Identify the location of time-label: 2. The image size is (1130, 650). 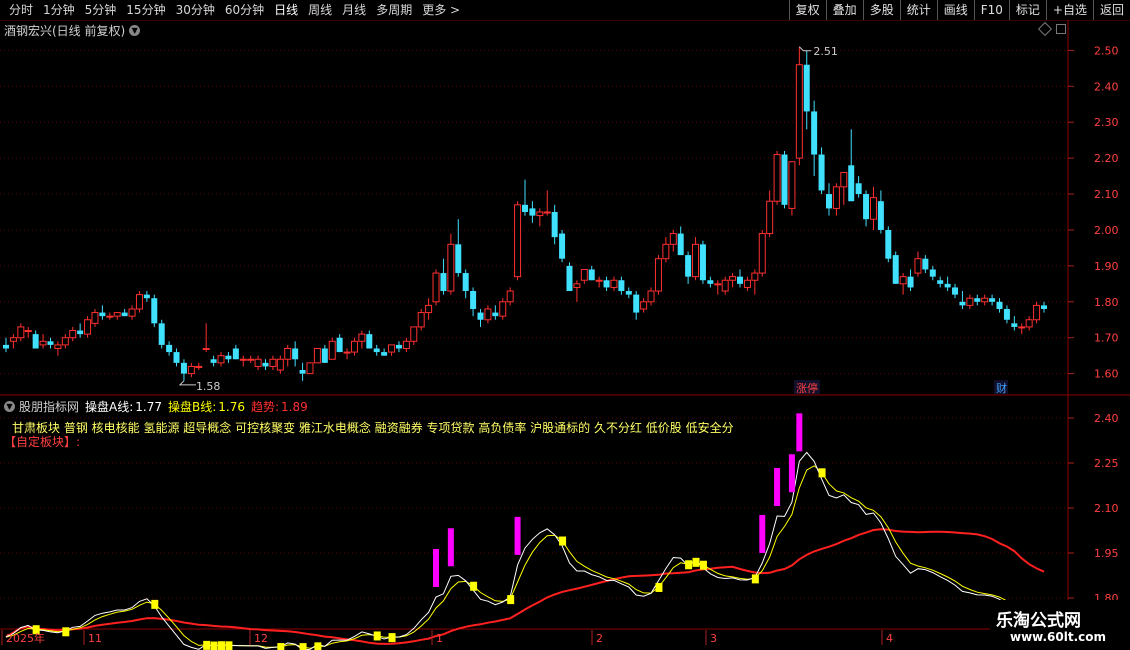
(599, 638).